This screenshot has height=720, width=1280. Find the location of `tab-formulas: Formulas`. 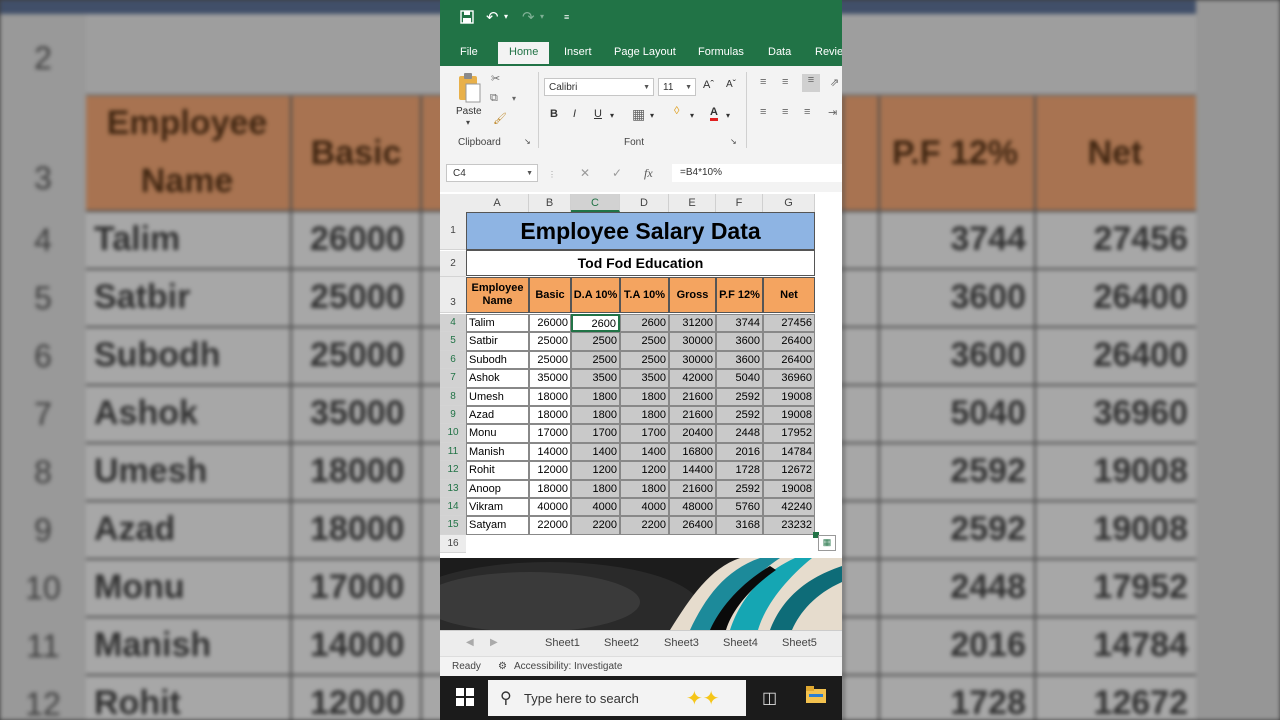

tab-formulas: Formulas is located at coordinates (721, 52).